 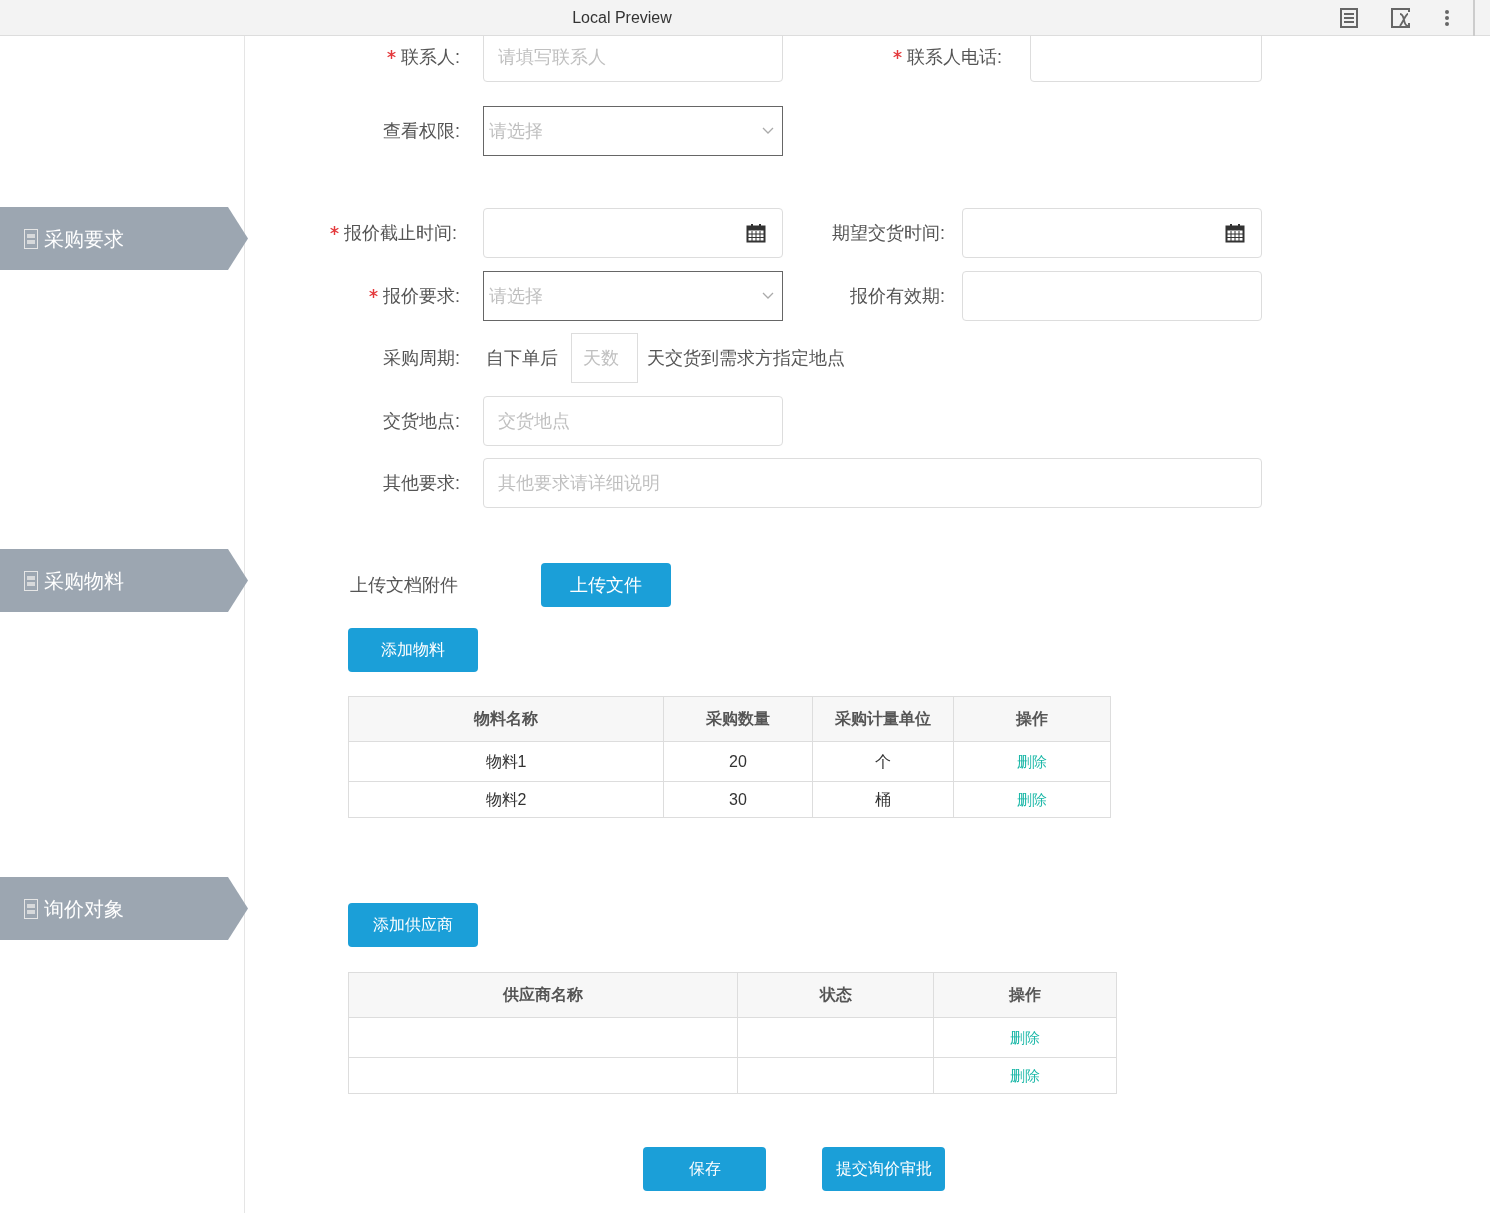 What do you see at coordinates (738, 799) in the screenshot?
I see `table-cell: 30` at bounding box center [738, 799].